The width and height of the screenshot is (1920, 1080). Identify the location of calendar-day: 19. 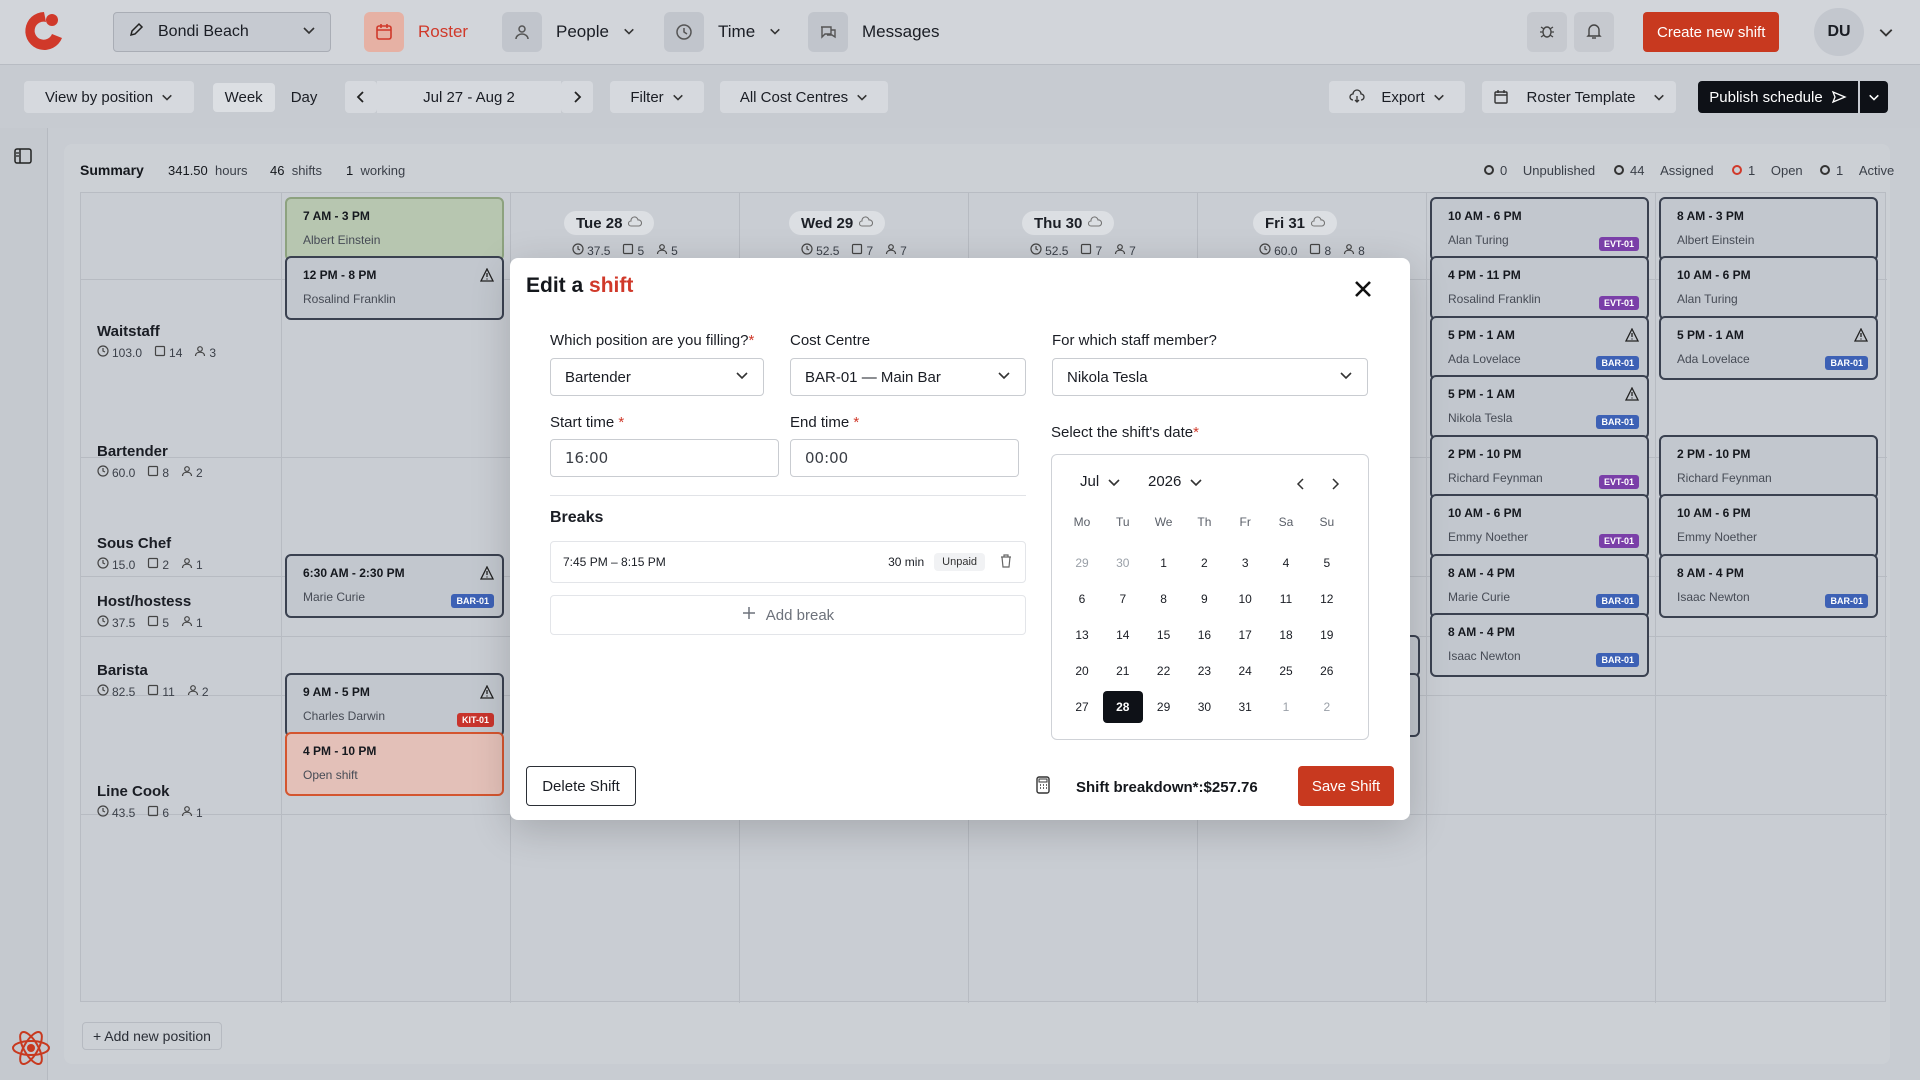
(1327, 635).